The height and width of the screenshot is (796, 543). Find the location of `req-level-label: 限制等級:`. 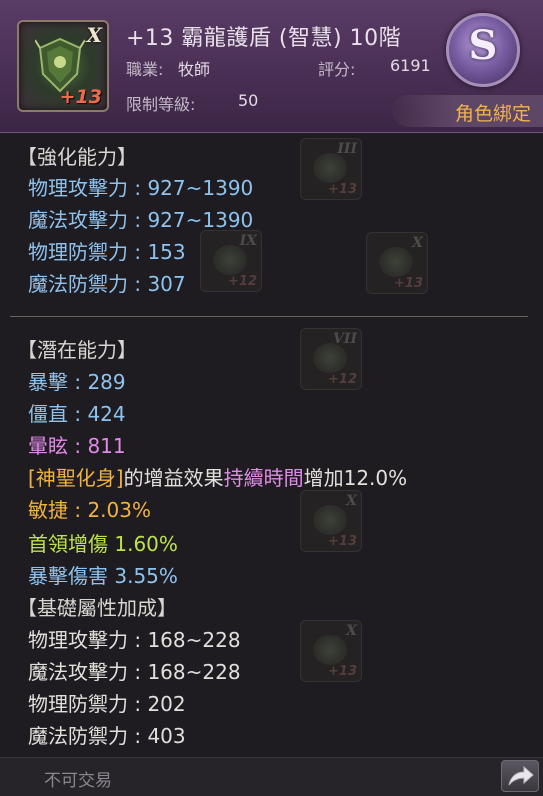

req-level-label: 限制等級: is located at coordinates (161, 104).